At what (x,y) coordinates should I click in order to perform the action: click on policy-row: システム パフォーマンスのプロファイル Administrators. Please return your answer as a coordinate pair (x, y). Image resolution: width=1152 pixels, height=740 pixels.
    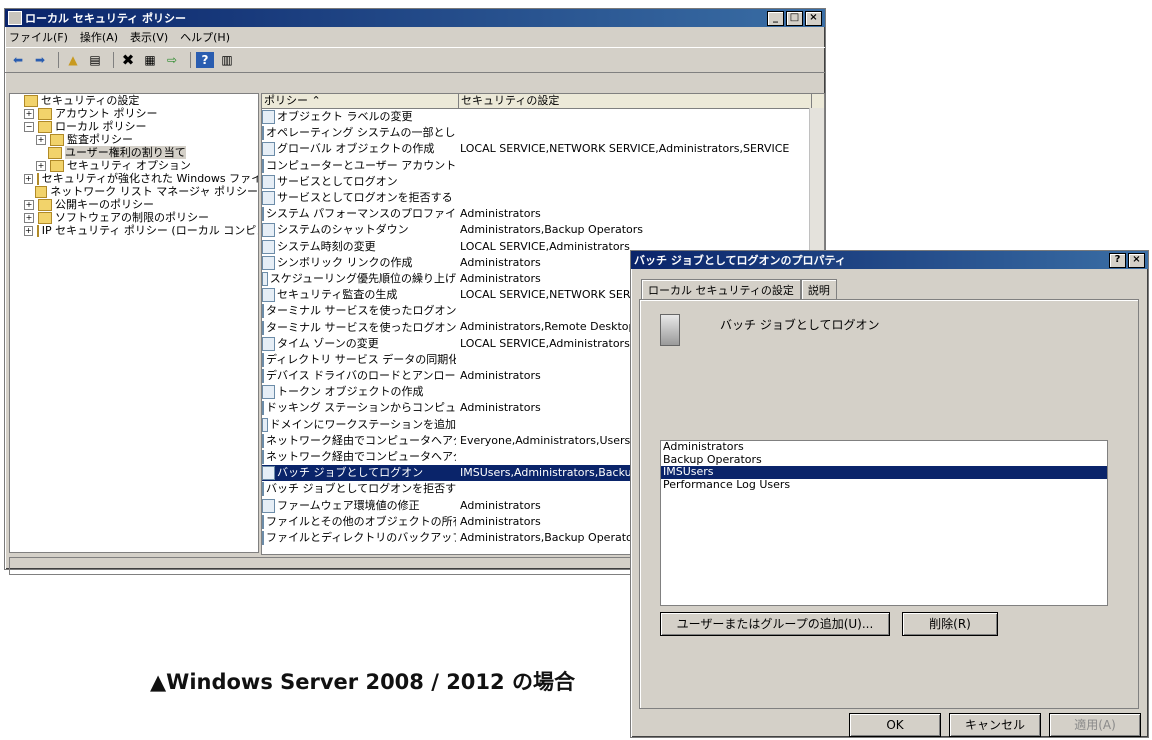
    Looking at the image, I should click on (543, 214).